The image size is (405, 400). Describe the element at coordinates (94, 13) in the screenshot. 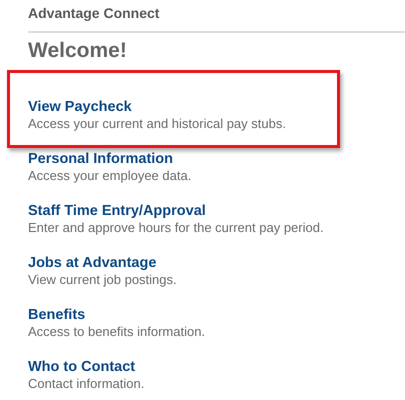

I see `app-title: Advantage Connect` at that location.